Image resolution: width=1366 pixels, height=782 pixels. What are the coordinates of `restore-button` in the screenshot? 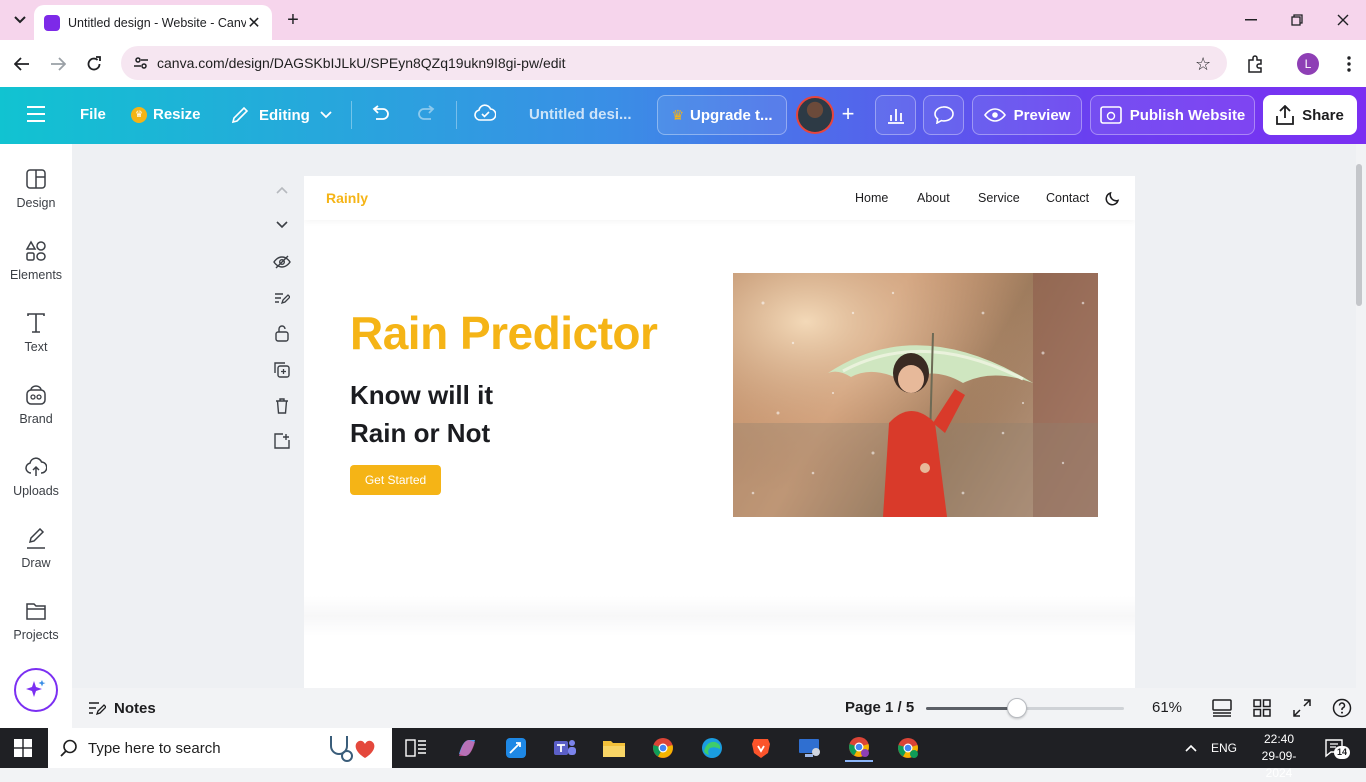 It's located at (1297, 20).